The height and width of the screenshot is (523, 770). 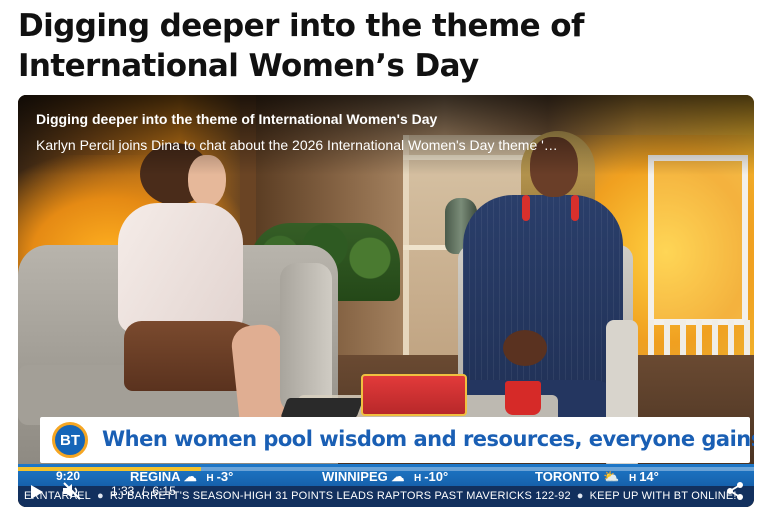 I want to click on time-readout: 1:33 / 6:15, so click(x=143, y=491).